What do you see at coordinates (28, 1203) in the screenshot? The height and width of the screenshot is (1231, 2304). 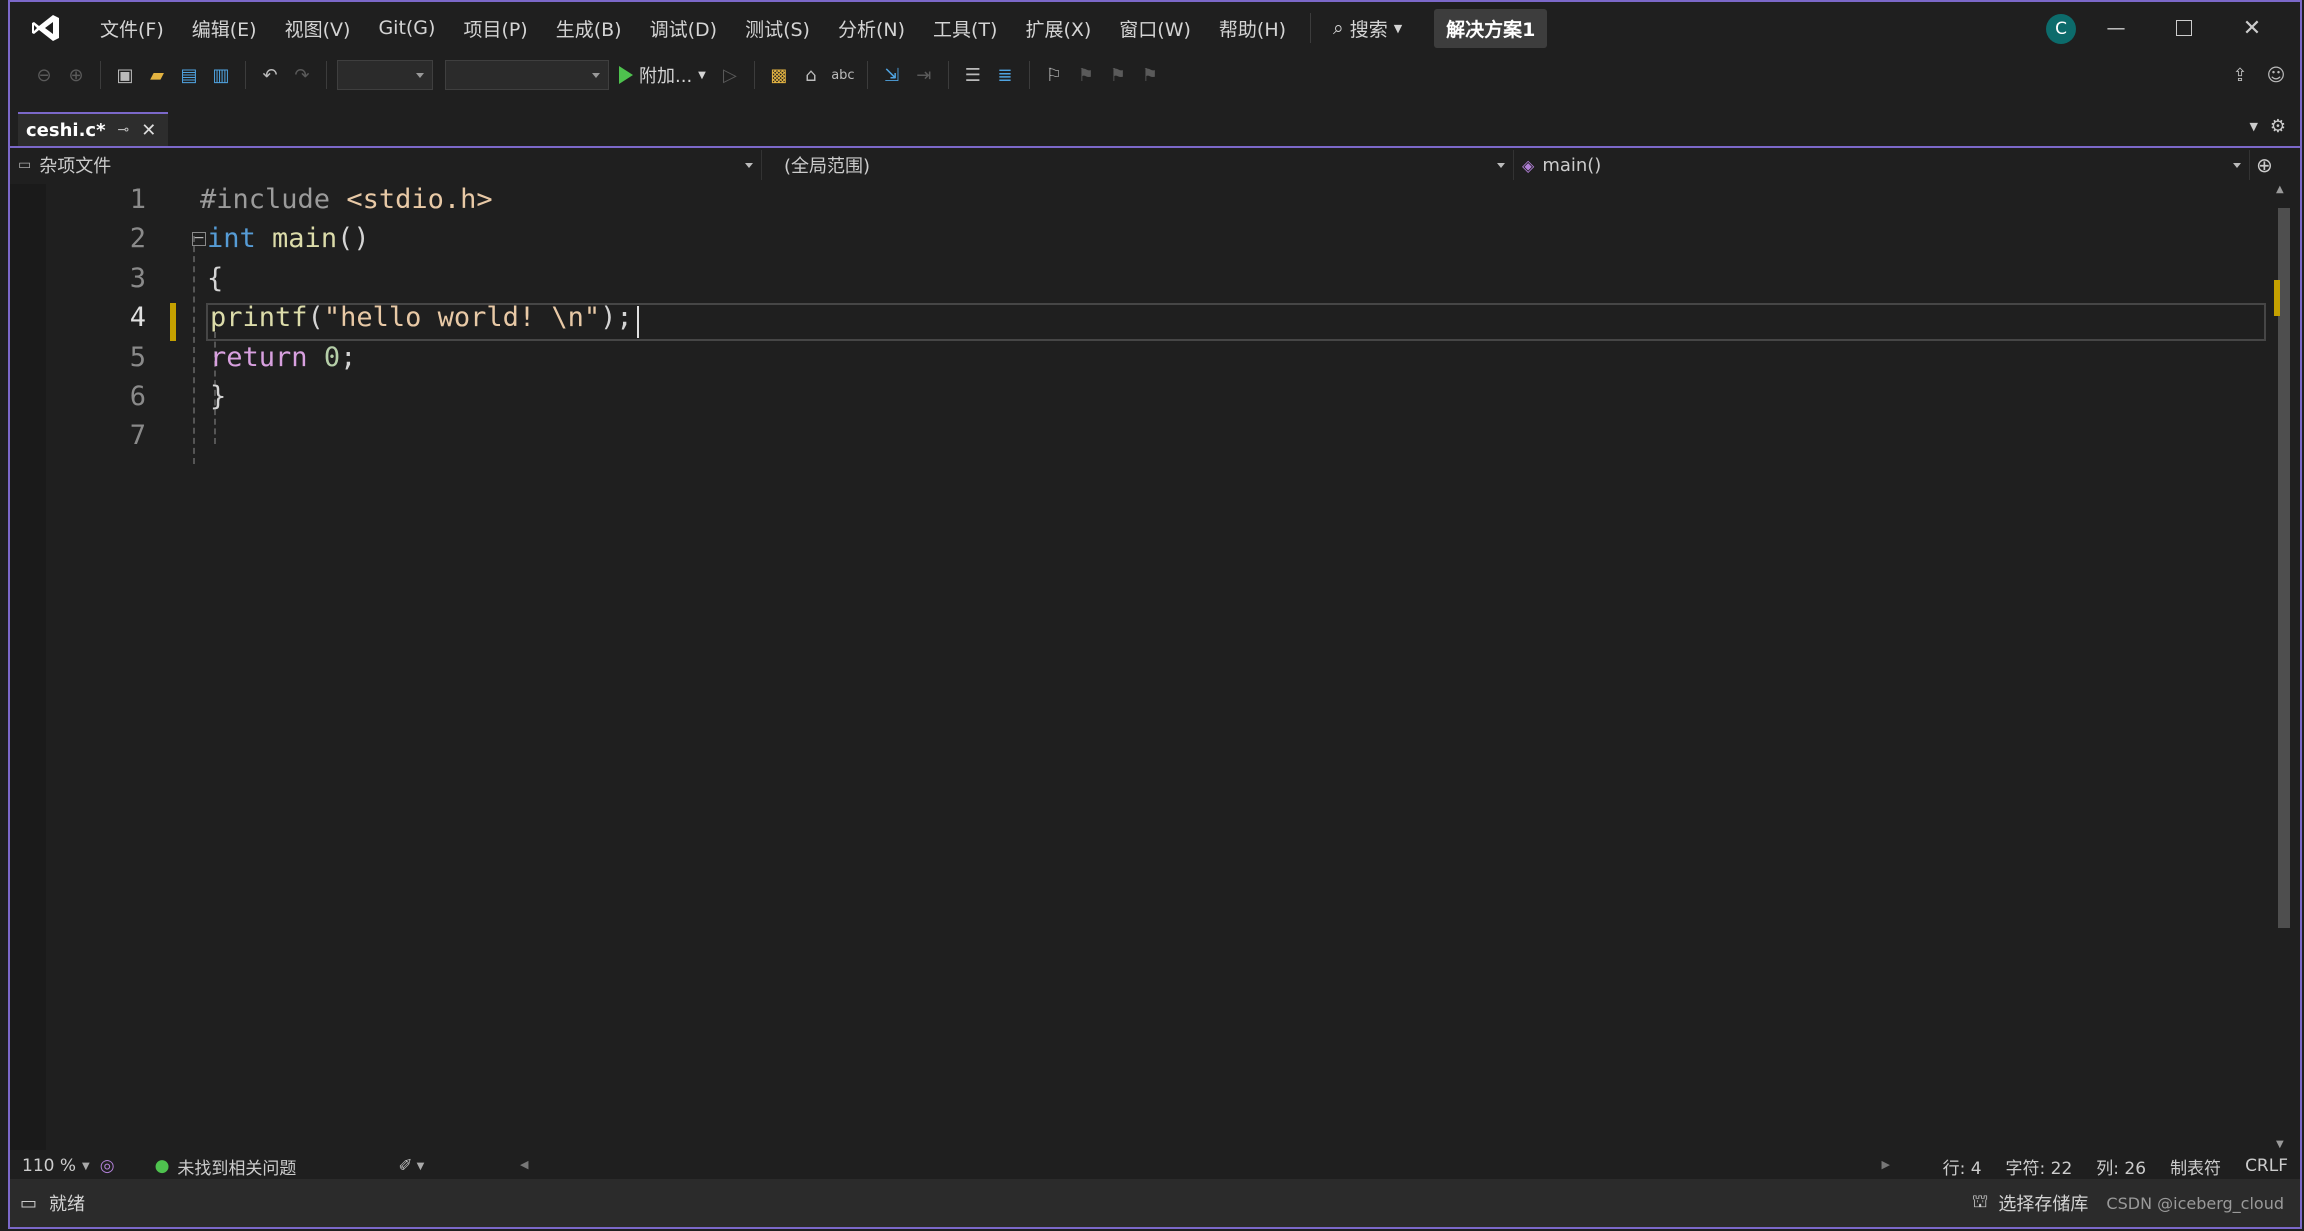 I see `notification-icon: ▭` at bounding box center [28, 1203].